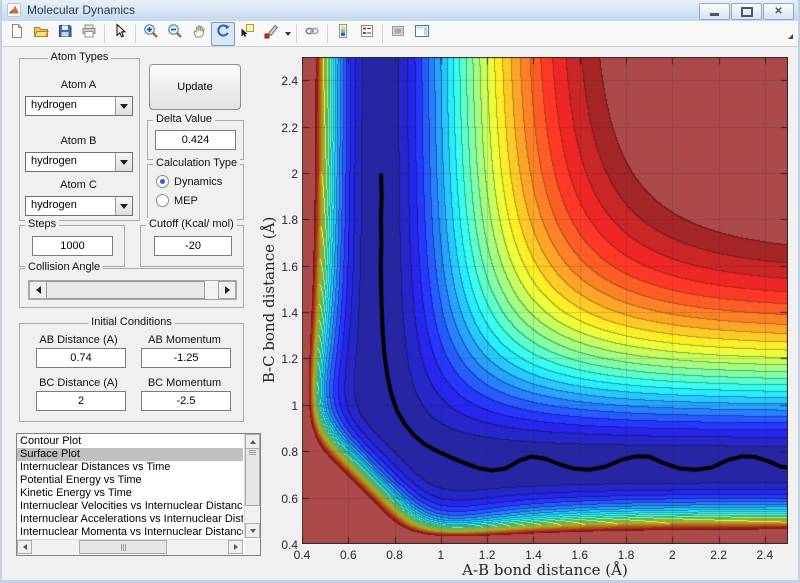  What do you see at coordinates (24, 547) in the screenshot?
I see `scroll-left-button` at bounding box center [24, 547].